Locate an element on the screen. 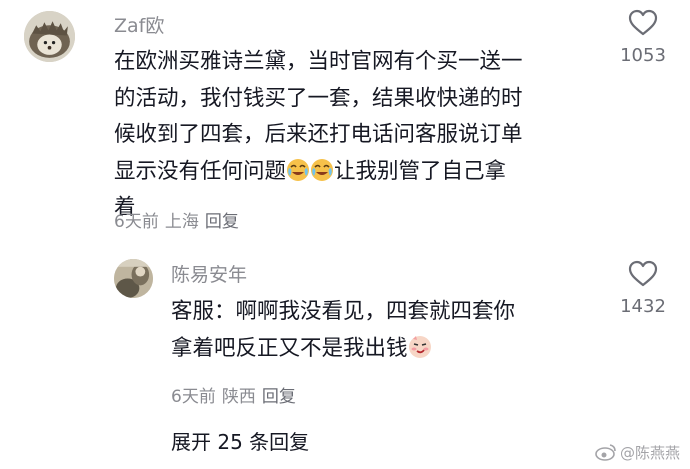 The height and width of the screenshot is (469, 690). reply-time: 6天前 is located at coordinates (193, 397).